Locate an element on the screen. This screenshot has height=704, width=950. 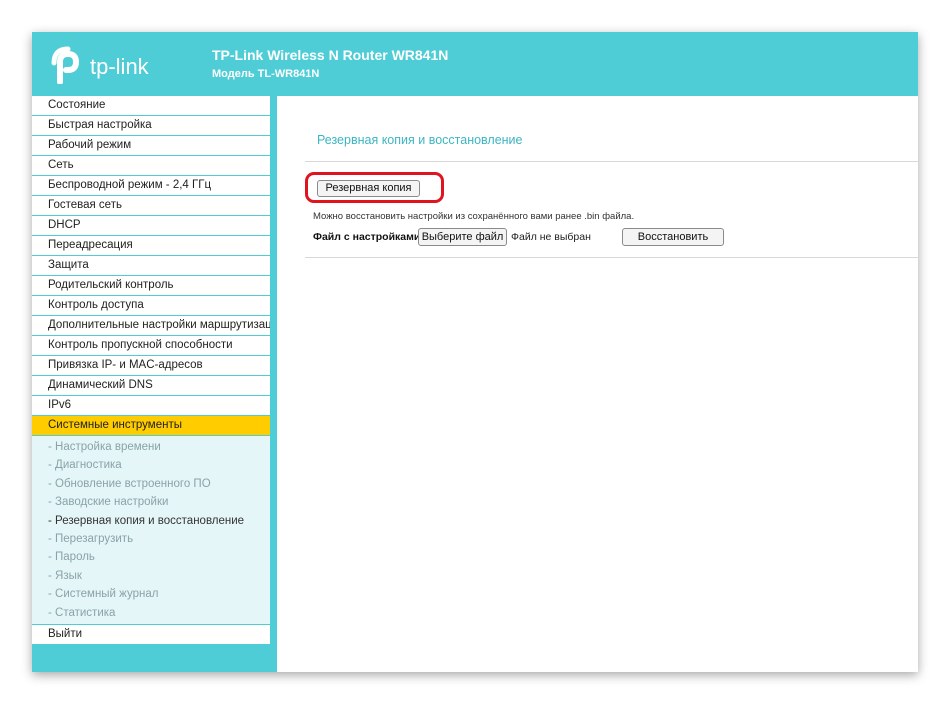
sidebar-item-guest-network: Гостевая сеть is located at coordinates (151, 205).